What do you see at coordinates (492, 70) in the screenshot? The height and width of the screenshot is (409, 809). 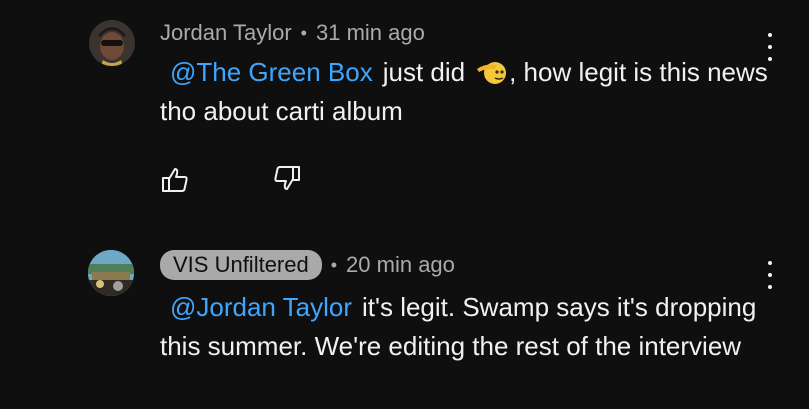 I see `saluting-face-emoji-icon` at bounding box center [492, 70].